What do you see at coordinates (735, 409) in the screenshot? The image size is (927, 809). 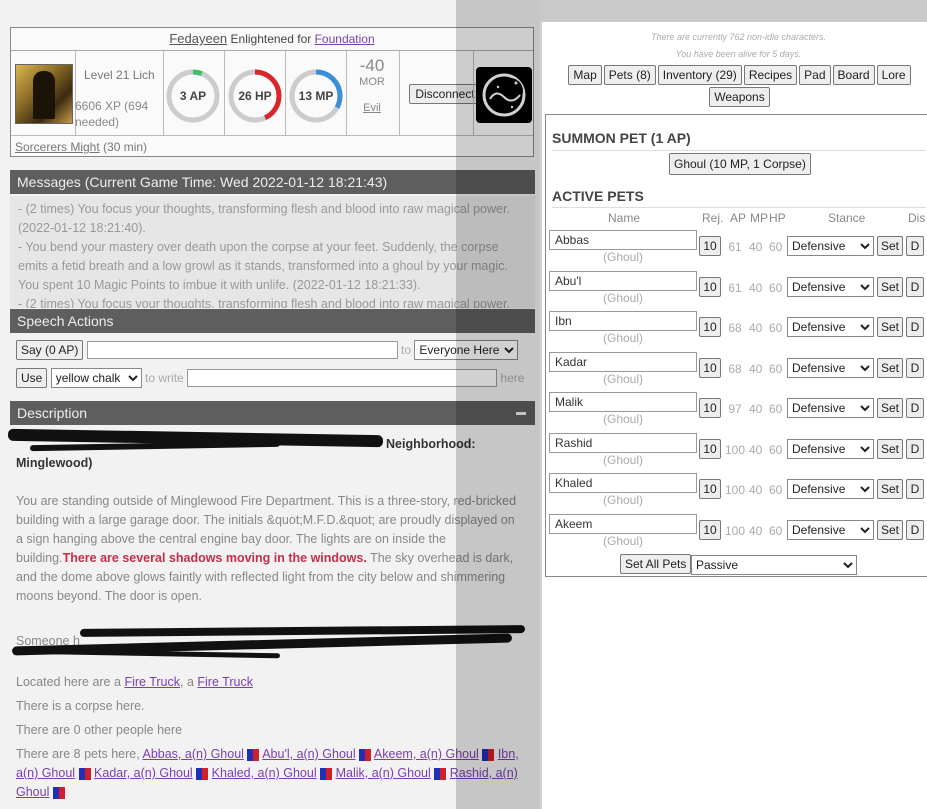 I see `pet-ap: 97` at bounding box center [735, 409].